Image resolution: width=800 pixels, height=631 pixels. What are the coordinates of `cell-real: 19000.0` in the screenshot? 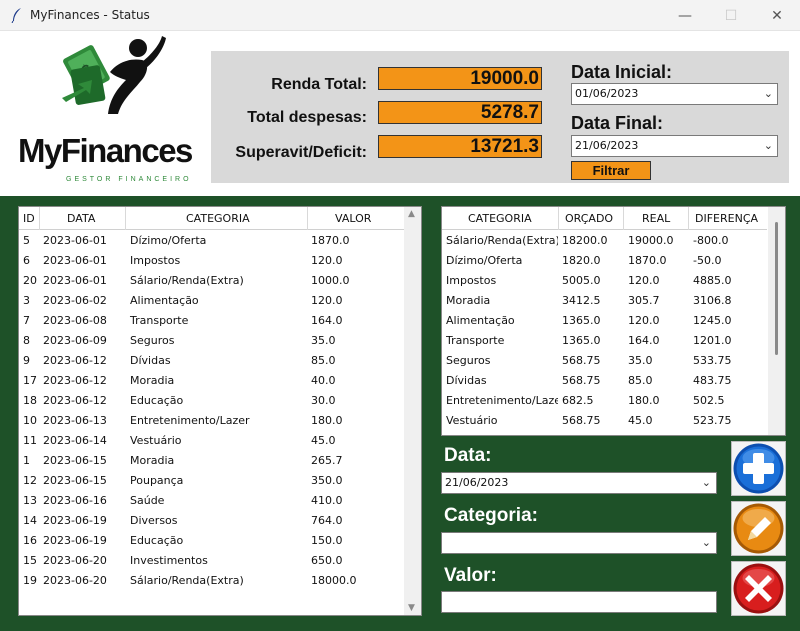 It's located at (651, 240).